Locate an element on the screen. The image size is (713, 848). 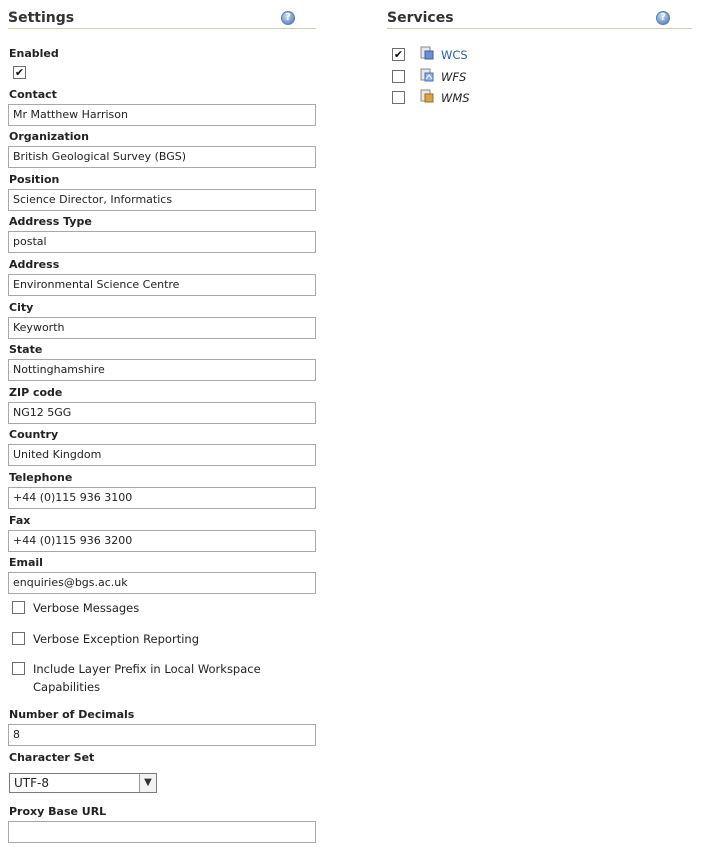
address-type-field: postal is located at coordinates (162, 242).